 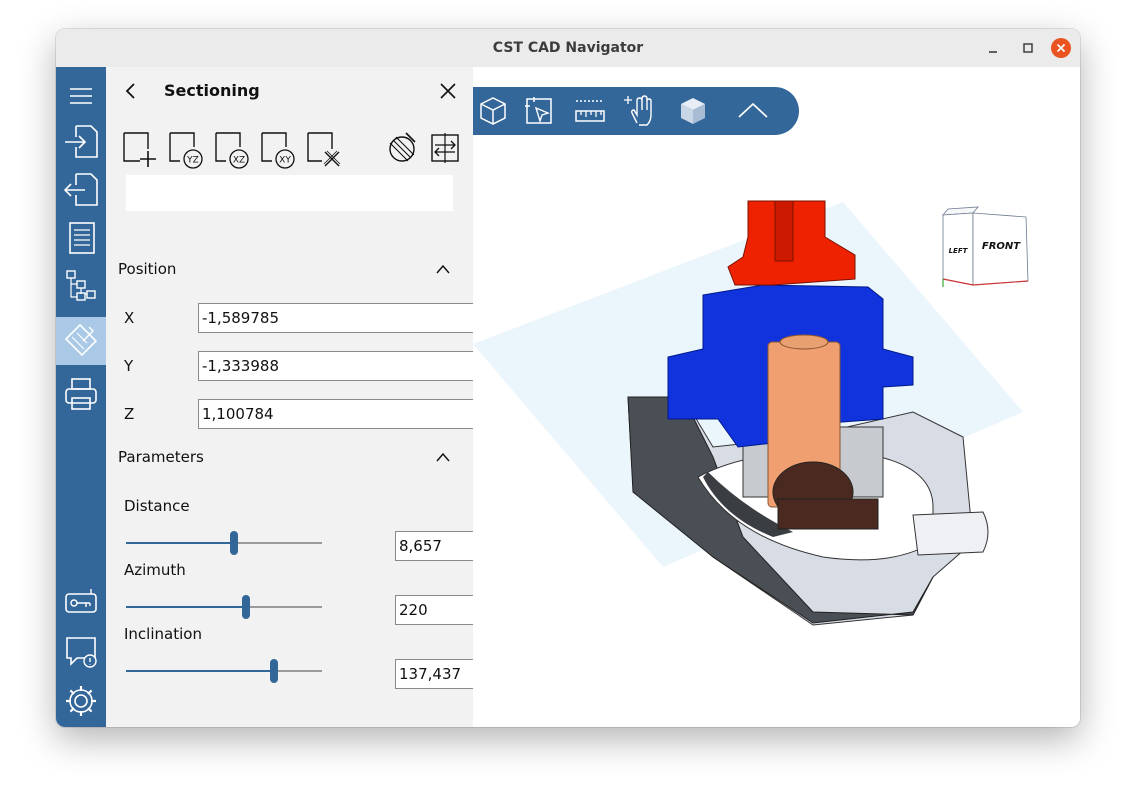 I want to click on xy-plane-button: XY, so click(x=278, y=149).